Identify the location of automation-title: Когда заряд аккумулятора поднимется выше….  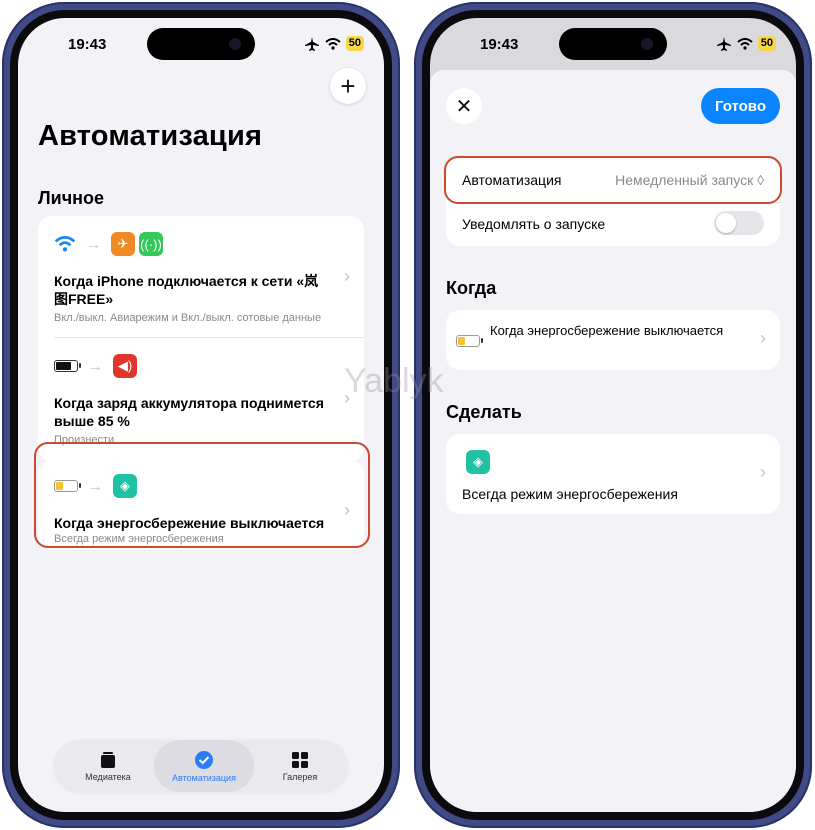
(189, 412).